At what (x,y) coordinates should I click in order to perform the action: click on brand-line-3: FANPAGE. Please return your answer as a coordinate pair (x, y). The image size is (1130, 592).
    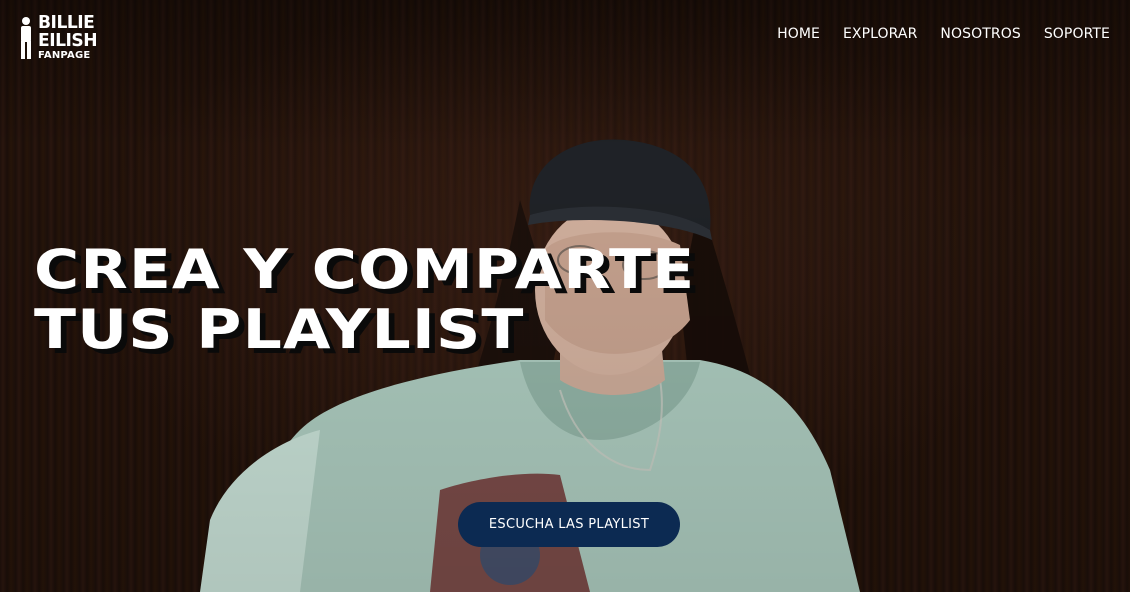
    Looking at the image, I should click on (64, 55).